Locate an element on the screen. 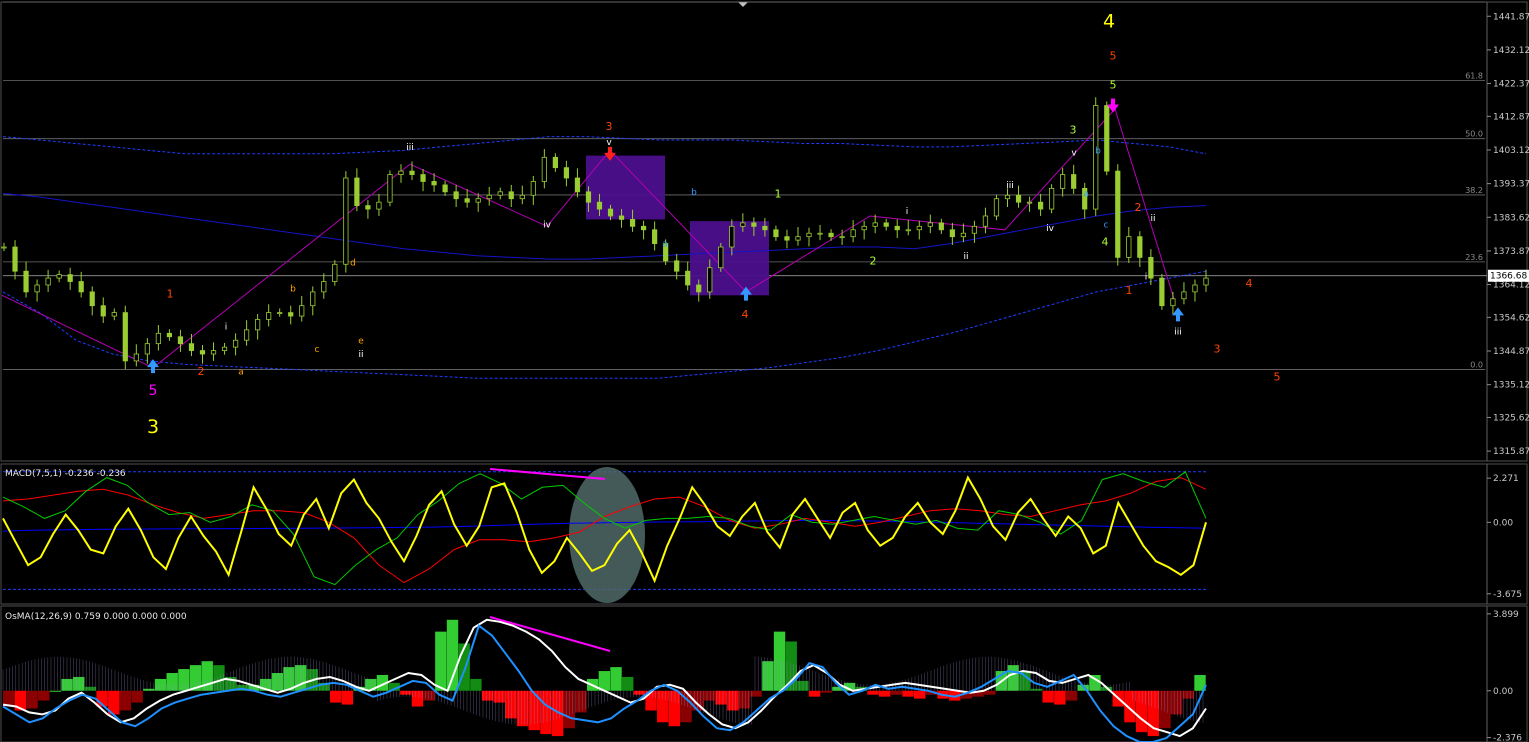  wave-label: 3 is located at coordinates (1217, 349).